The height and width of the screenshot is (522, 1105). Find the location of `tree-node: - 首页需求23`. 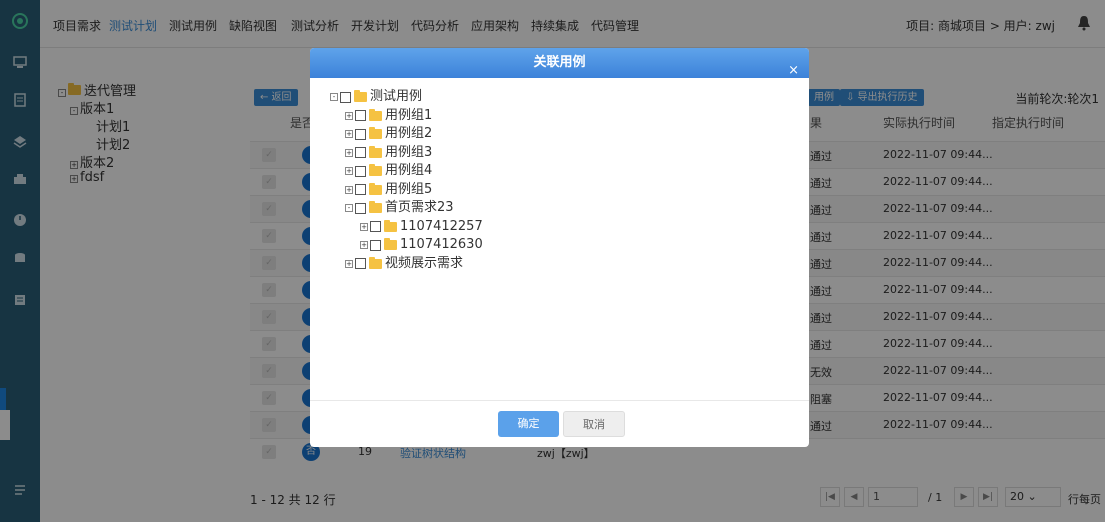

tree-node: - 首页需求23 is located at coordinates (399, 208).